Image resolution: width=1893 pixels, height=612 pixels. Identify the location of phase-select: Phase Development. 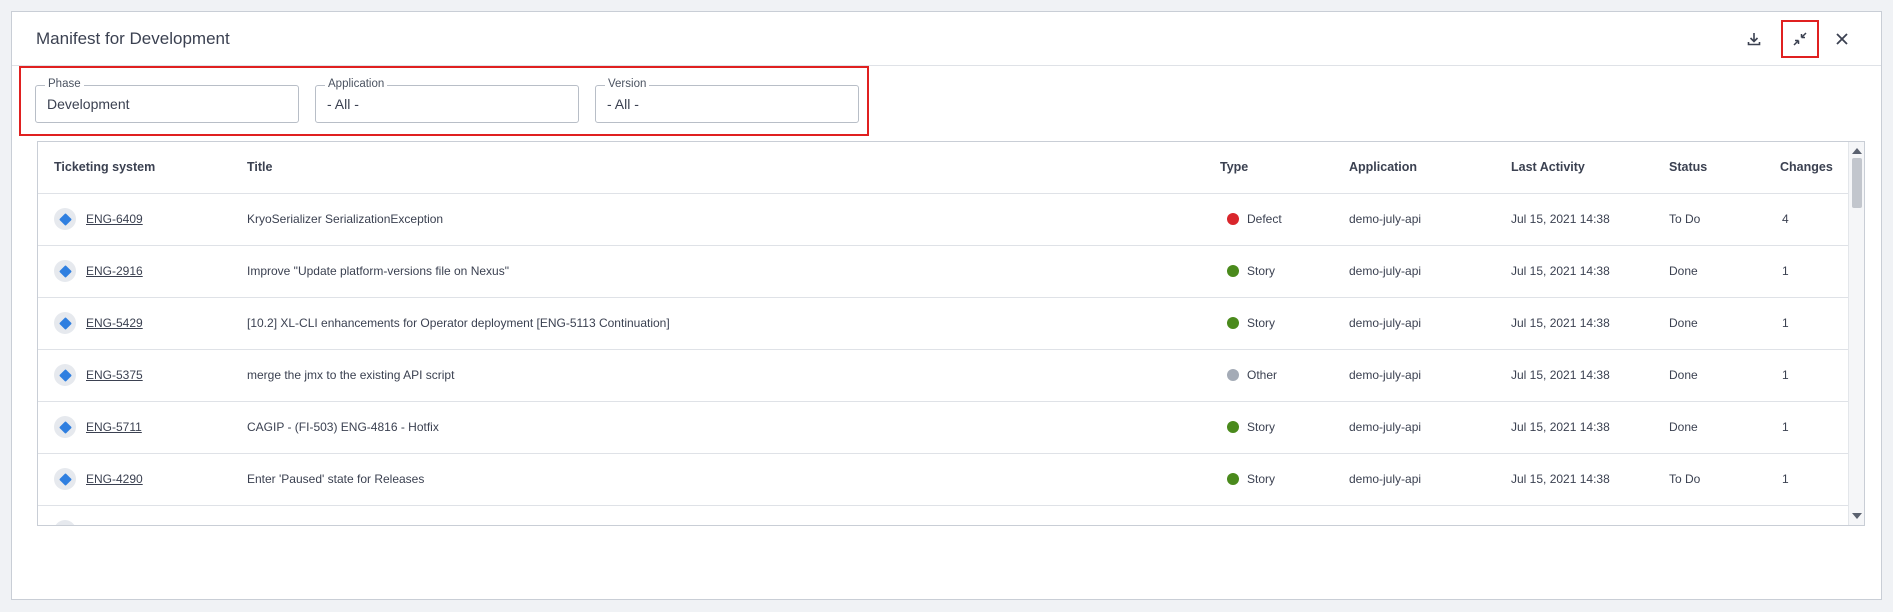
(167, 100).